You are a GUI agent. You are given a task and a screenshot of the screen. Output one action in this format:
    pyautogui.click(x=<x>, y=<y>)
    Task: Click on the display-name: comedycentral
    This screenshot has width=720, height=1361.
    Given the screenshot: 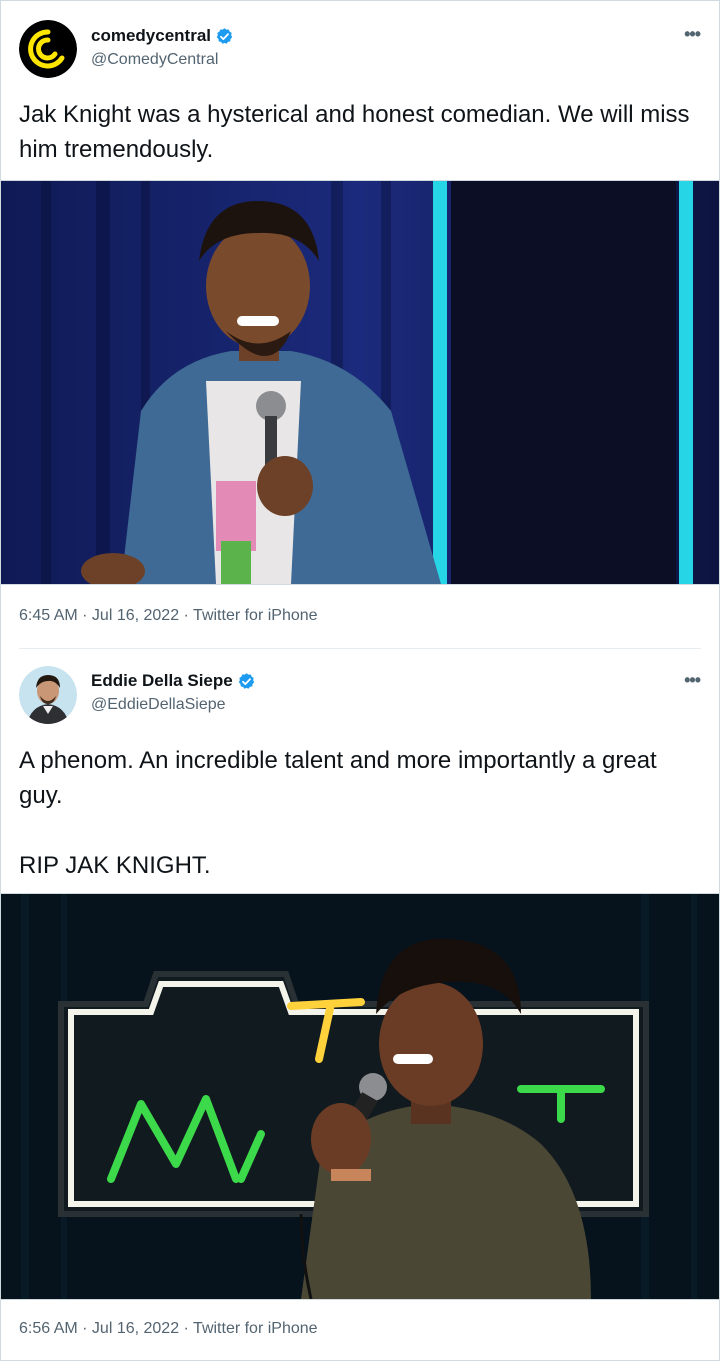 What is the action you would take?
    pyautogui.click(x=151, y=36)
    